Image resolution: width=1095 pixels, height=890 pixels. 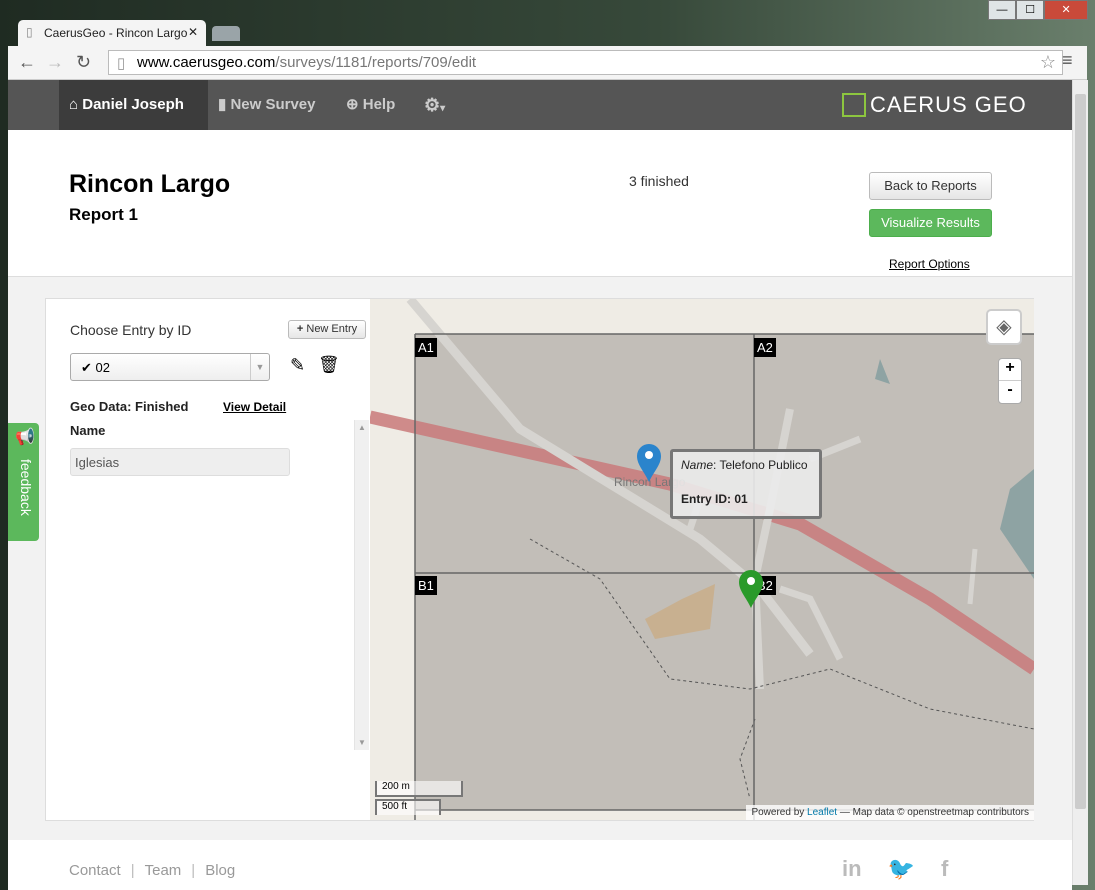 I want to click on tab-title: CaerusGeo - Rincon Largo, so click(x=116, y=33).